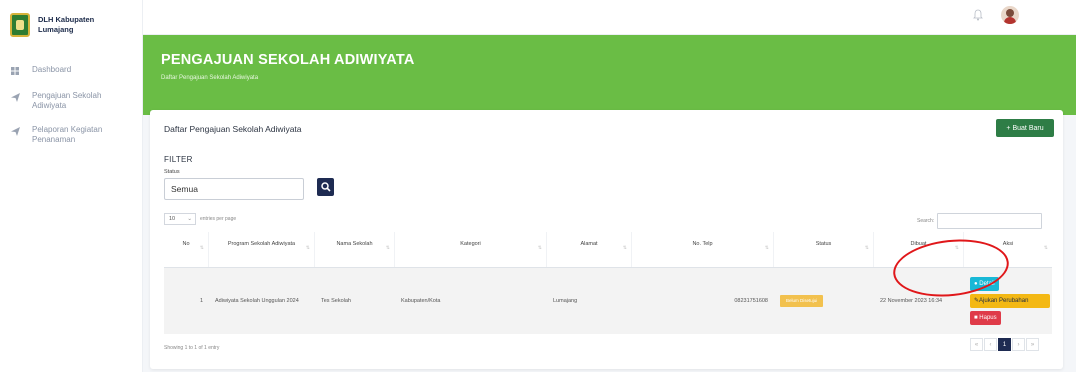 Image resolution: width=1076 pixels, height=372 pixels. Describe the element at coordinates (178, 159) in the screenshot. I see `filter-heading: FILTER` at that location.